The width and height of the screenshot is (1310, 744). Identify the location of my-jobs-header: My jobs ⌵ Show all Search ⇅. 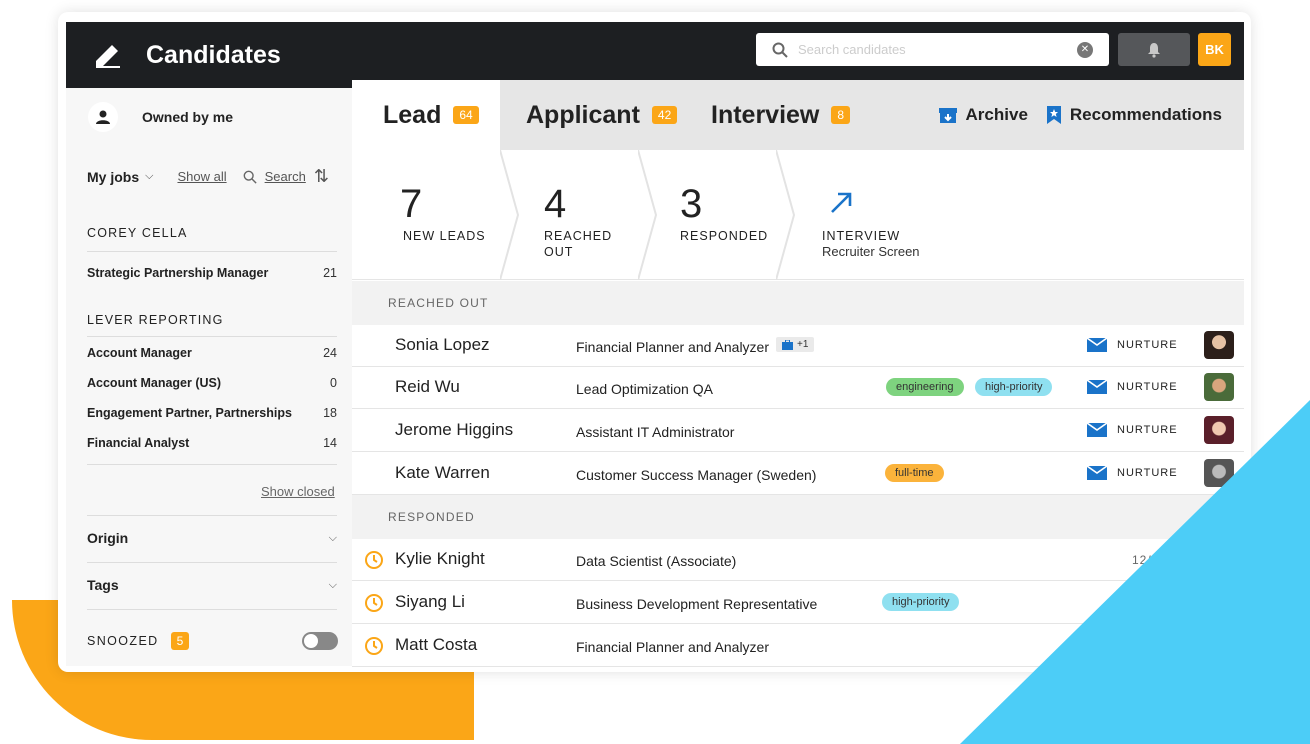
(215, 176).